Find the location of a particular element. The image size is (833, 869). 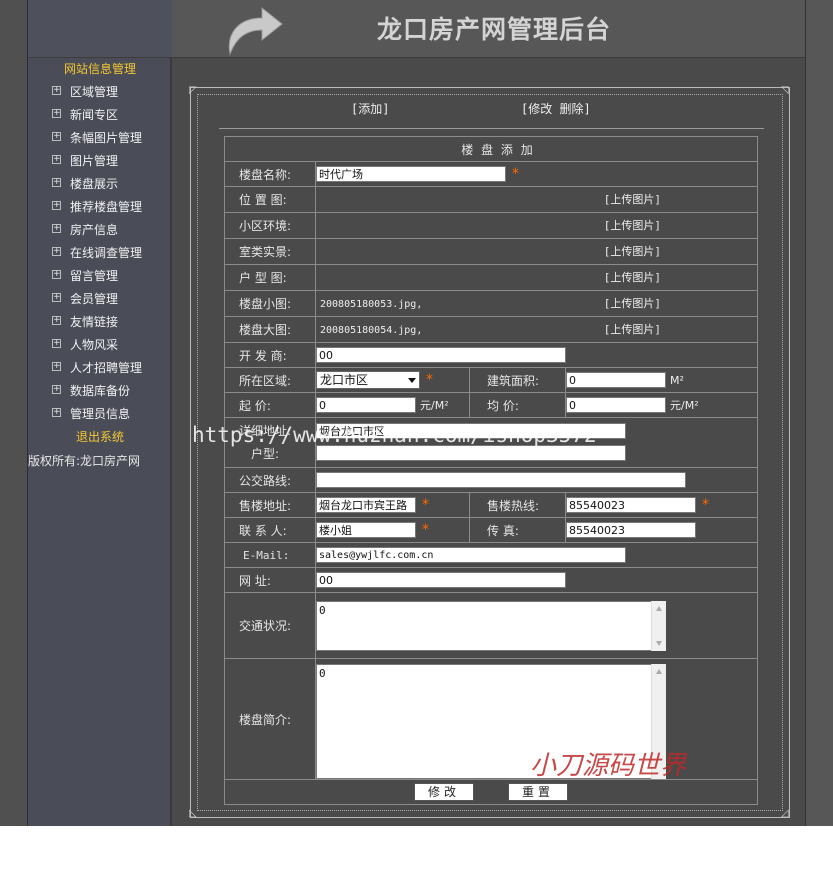

fax-label: 传 真: is located at coordinates (517, 530).